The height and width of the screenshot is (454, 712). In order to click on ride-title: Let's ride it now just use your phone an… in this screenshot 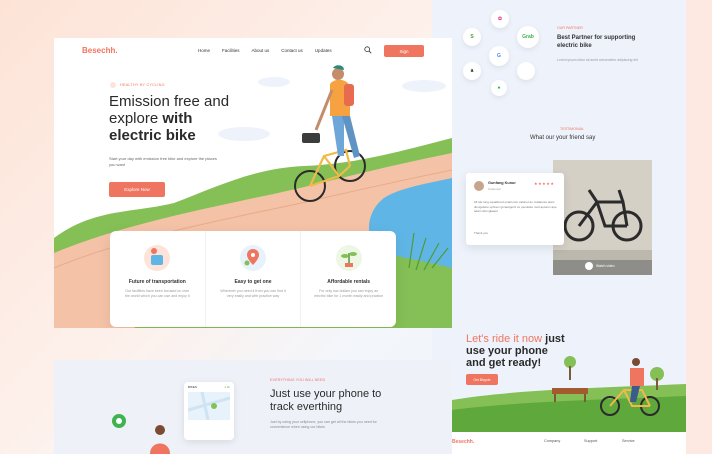, I will do `click(531, 351)`.